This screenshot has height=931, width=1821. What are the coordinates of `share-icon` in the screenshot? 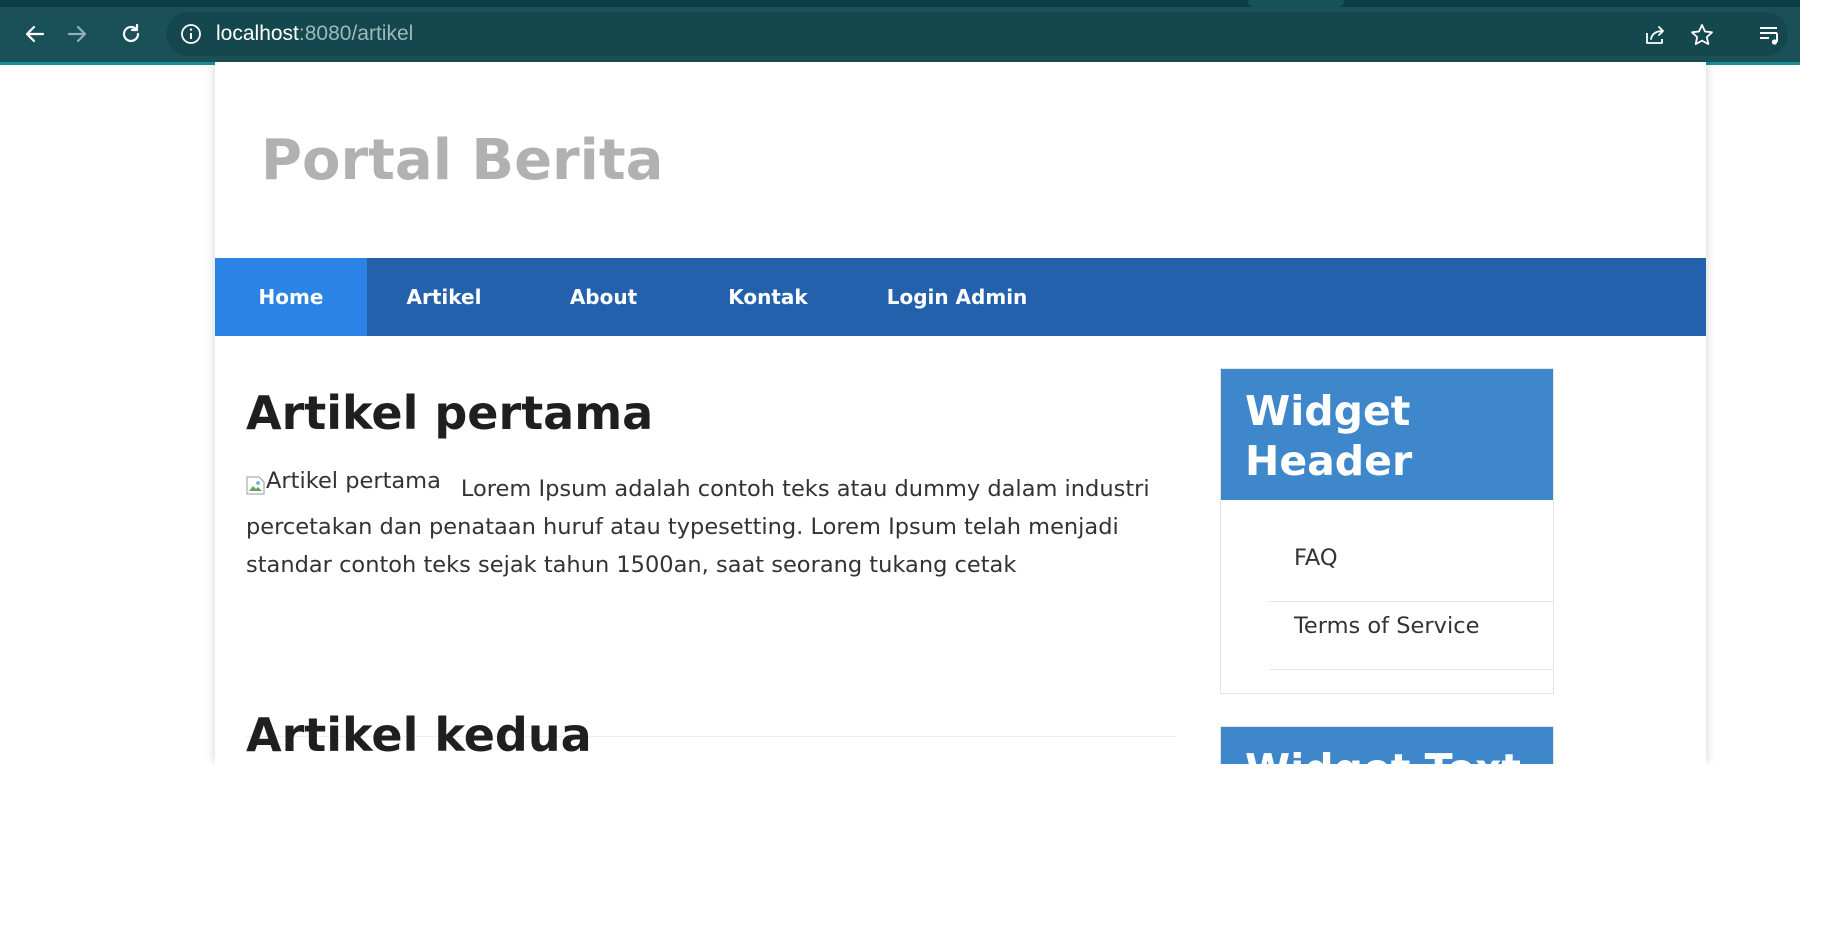 It's located at (1655, 35).